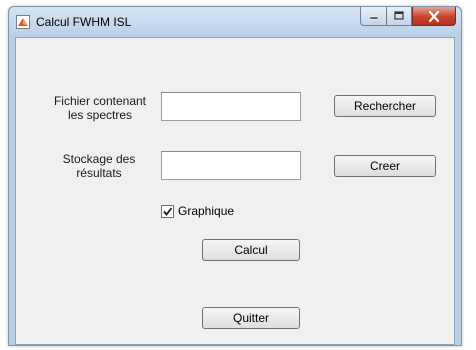 The image size is (476, 350). What do you see at coordinates (251, 250) in the screenshot?
I see `compute-button: Calcul` at bounding box center [251, 250].